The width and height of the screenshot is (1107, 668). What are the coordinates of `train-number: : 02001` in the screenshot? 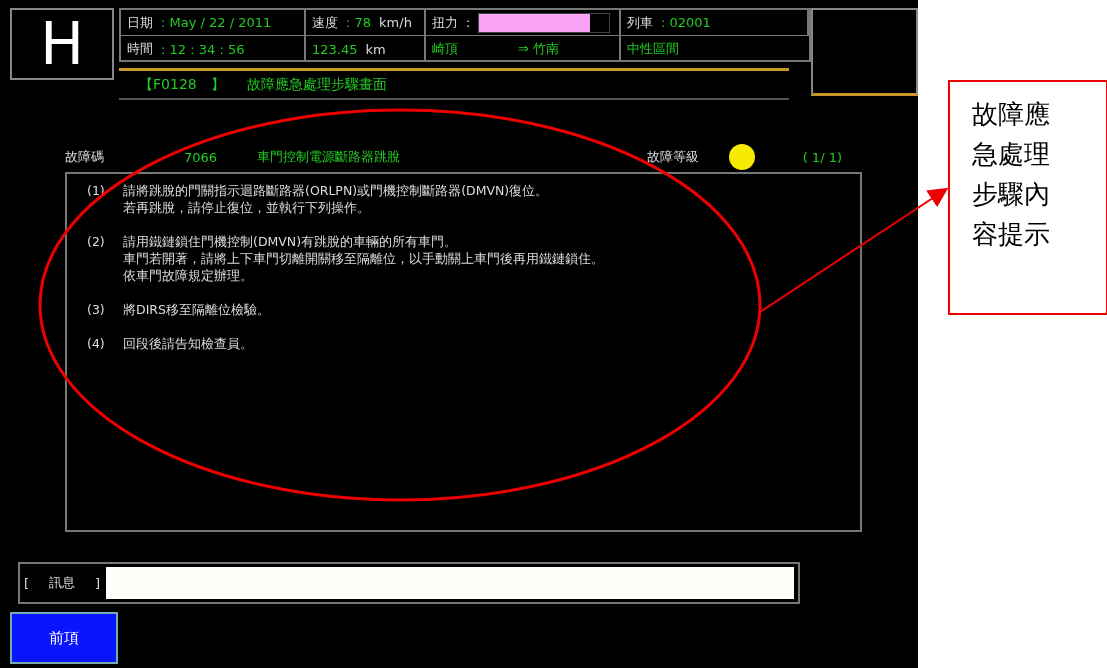 It's located at (686, 22).